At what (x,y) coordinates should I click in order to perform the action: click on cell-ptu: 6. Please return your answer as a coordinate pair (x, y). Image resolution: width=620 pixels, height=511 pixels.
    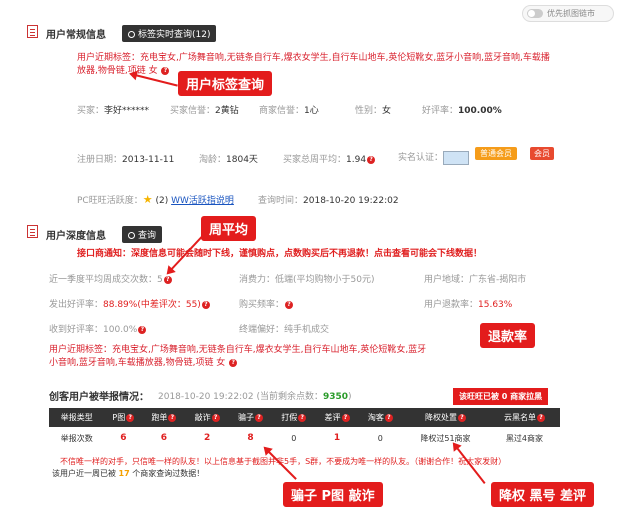
    Looking at the image, I should click on (123, 438).